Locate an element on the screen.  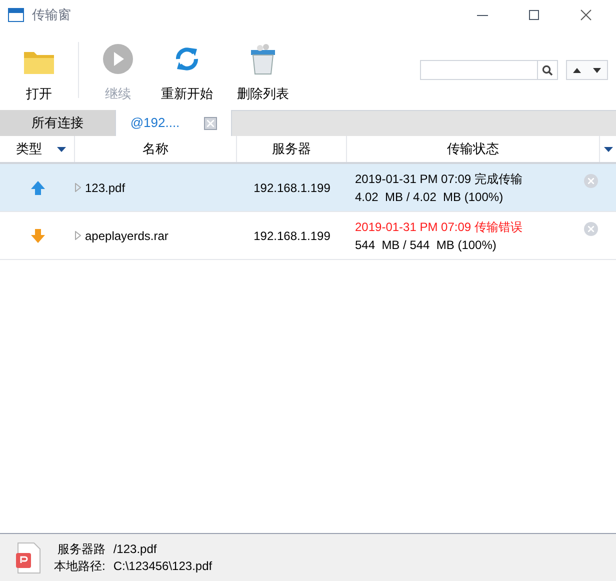
column-header: 传输状态 is located at coordinates (473, 149).